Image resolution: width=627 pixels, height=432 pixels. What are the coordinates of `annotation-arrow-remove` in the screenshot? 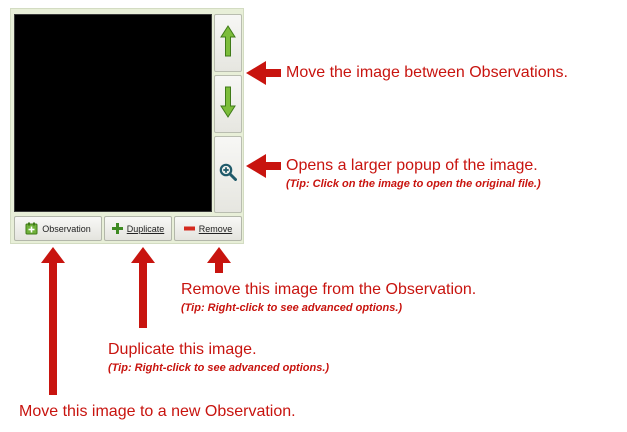 It's located at (219, 260).